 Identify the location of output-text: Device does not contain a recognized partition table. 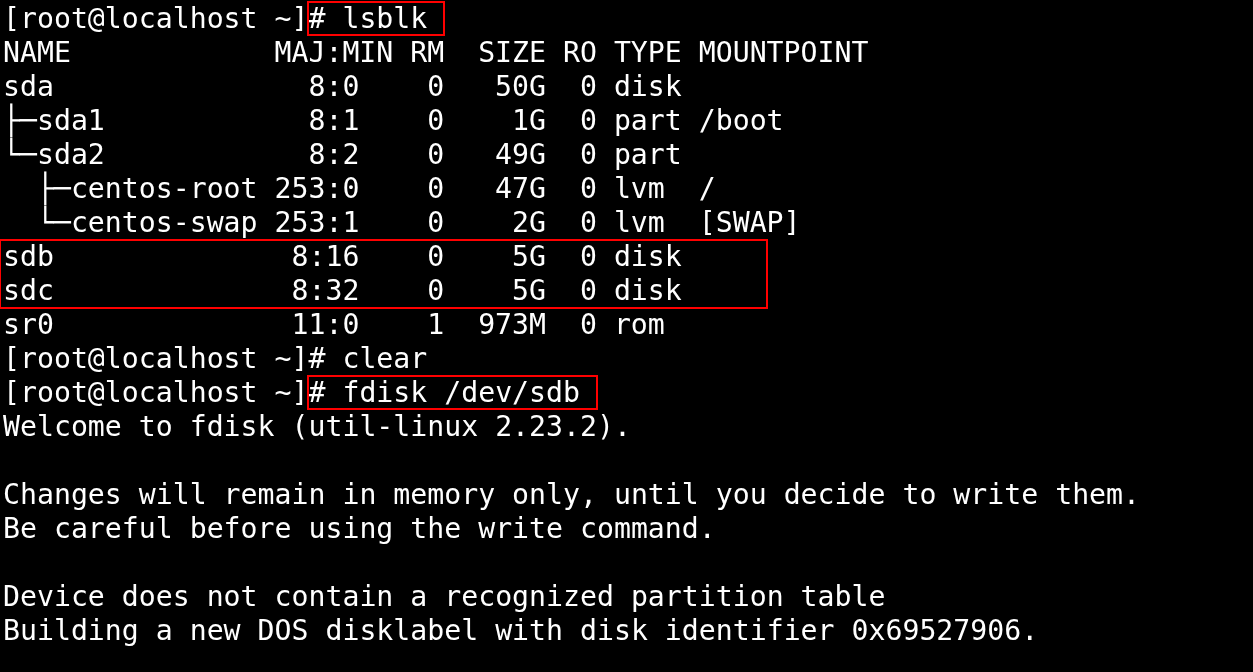
(445, 597).